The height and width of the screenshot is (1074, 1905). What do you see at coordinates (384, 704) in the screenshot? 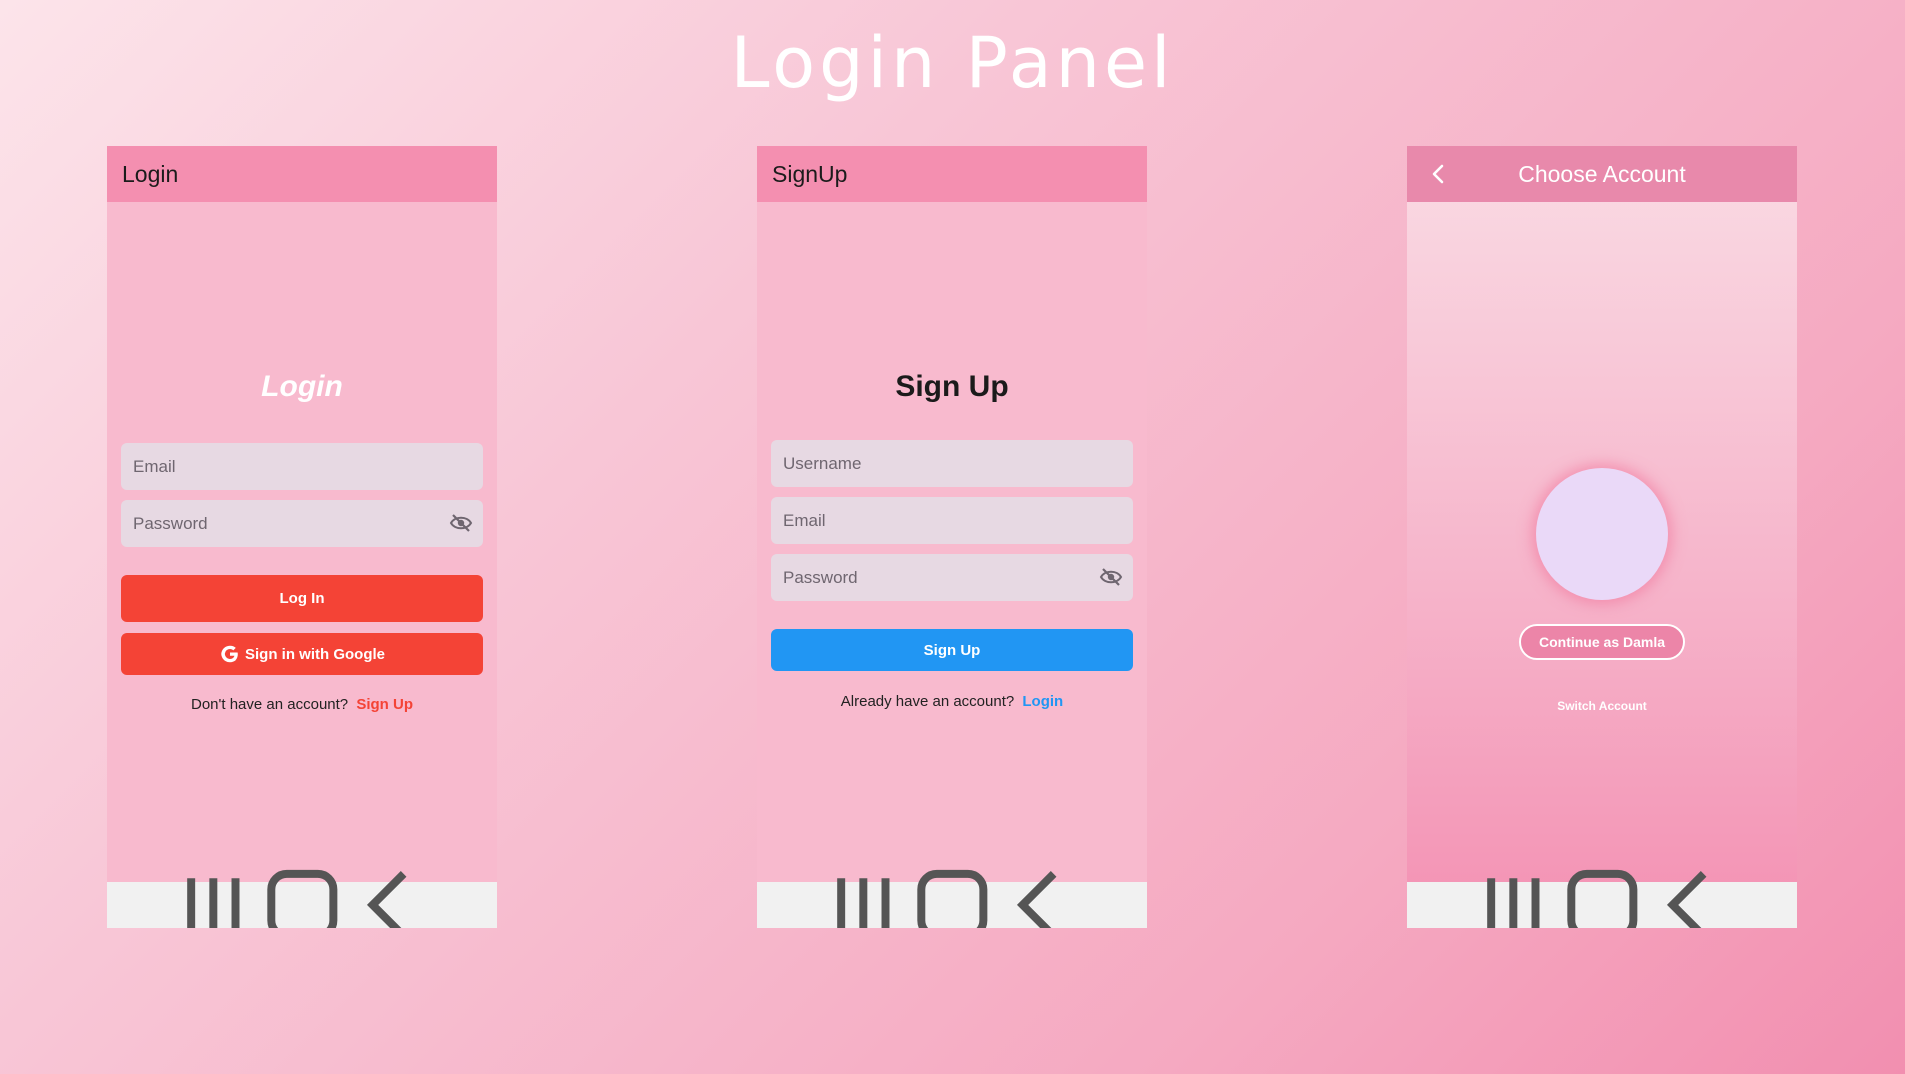
I see `signup-link: Sign Up` at bounding box center [384, 704].